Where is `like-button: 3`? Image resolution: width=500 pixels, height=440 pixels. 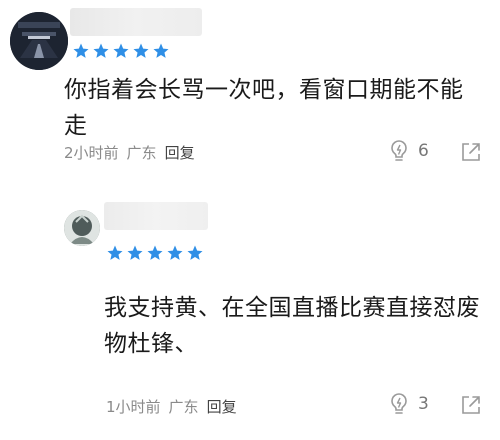 like-button: 3 is located at coordinates (408, 404).